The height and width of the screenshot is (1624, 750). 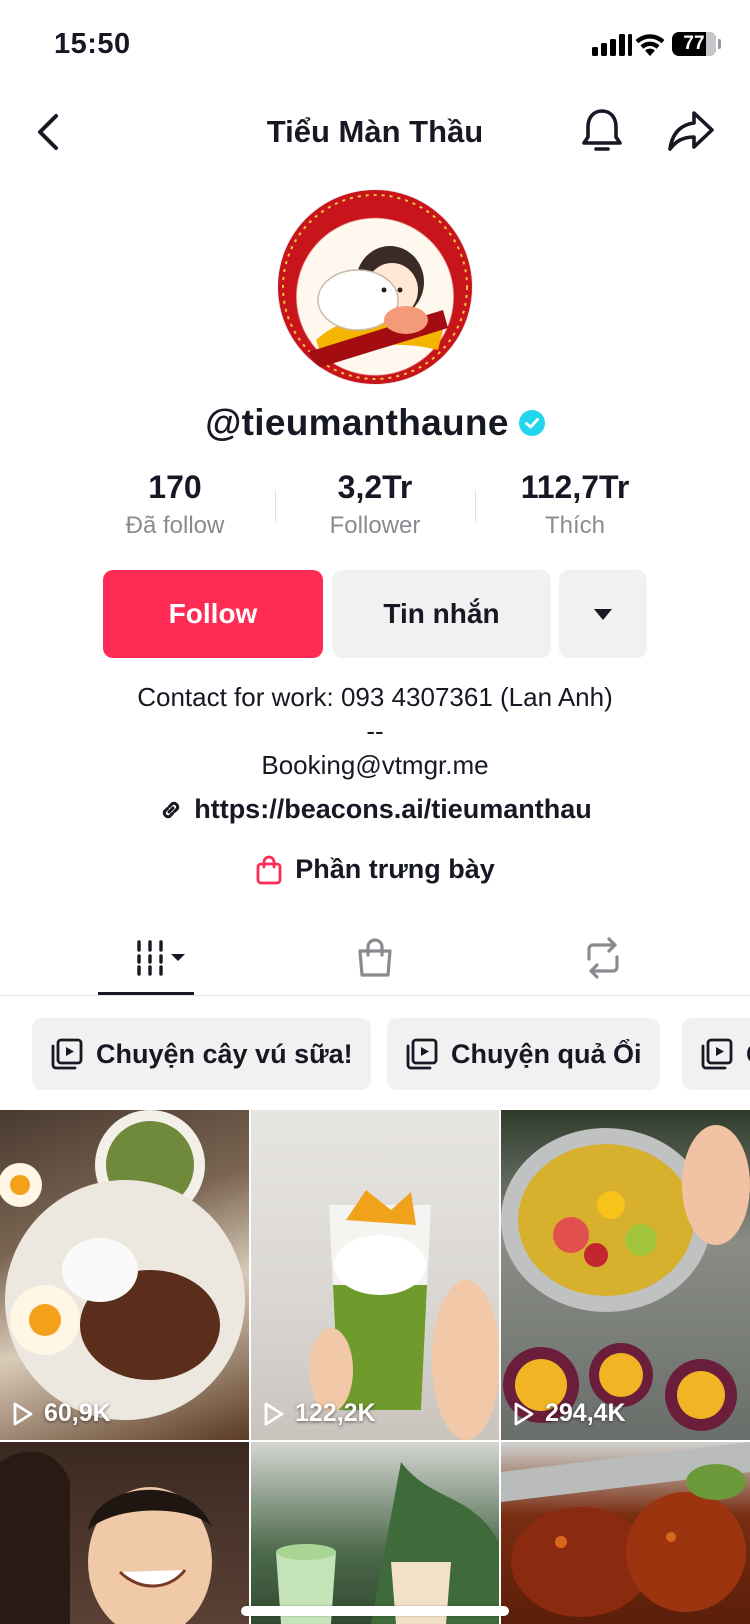 I want to click on tab-reposts, so click(x=603, y=958).